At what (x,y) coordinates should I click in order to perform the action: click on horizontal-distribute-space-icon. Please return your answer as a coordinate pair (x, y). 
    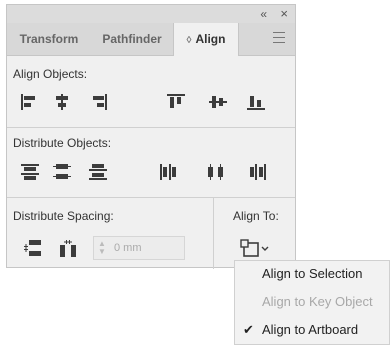
    Looking at the image, I should click on (68, 248).